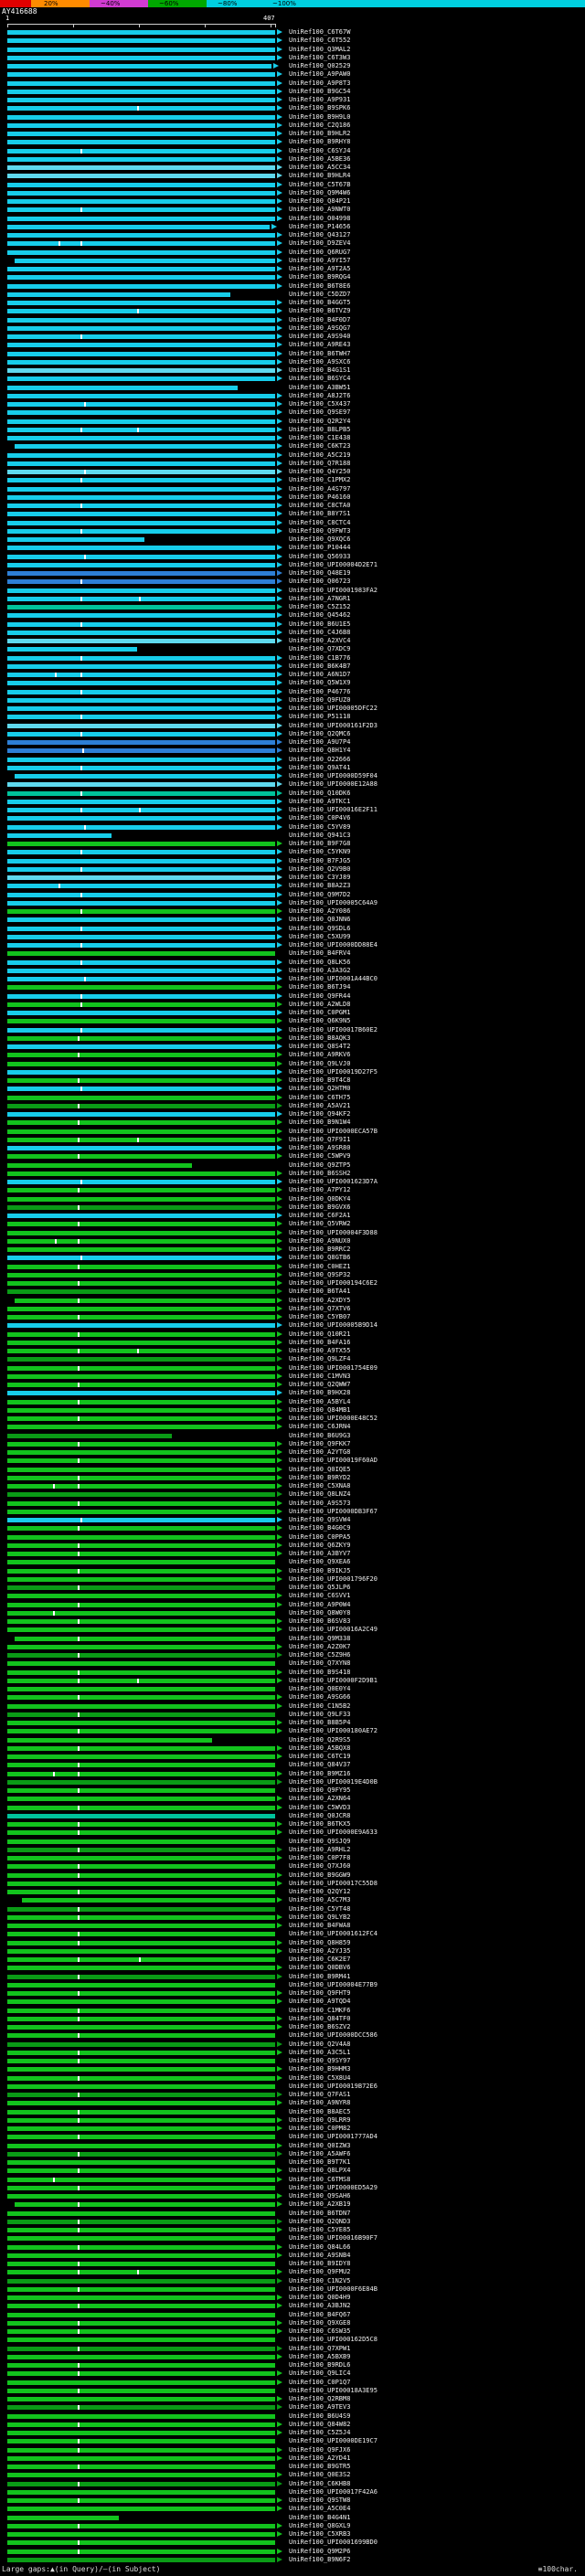 The height and width of the screenshot is (2576, 585). I want to click on hit-row: UniRef100_C6TMS8, so click(293, 2180).